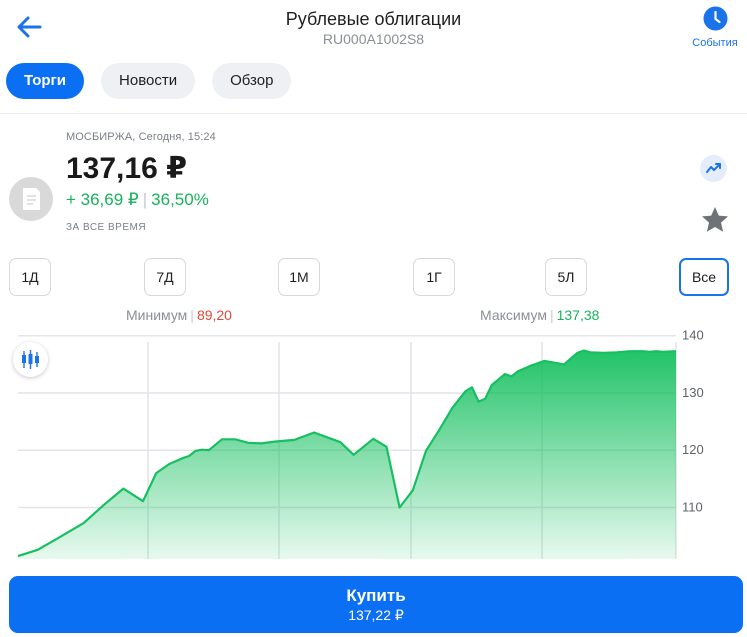 This screenshot has width=747, height=637. What do you see at coordinates (373, 19) in the screenshot?
I see `page-title: Рублевые облигации` at bounding box center [373, 19].